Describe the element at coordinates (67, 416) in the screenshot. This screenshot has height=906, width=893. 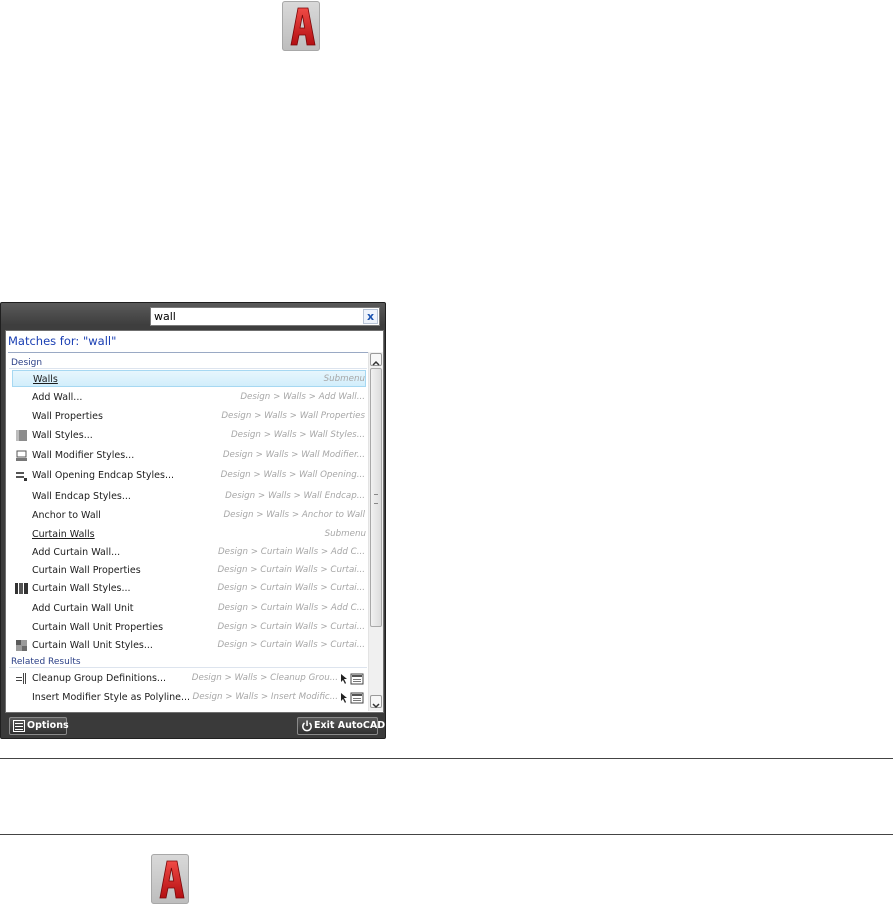
I see `row-label: Wall Properties` at that location.